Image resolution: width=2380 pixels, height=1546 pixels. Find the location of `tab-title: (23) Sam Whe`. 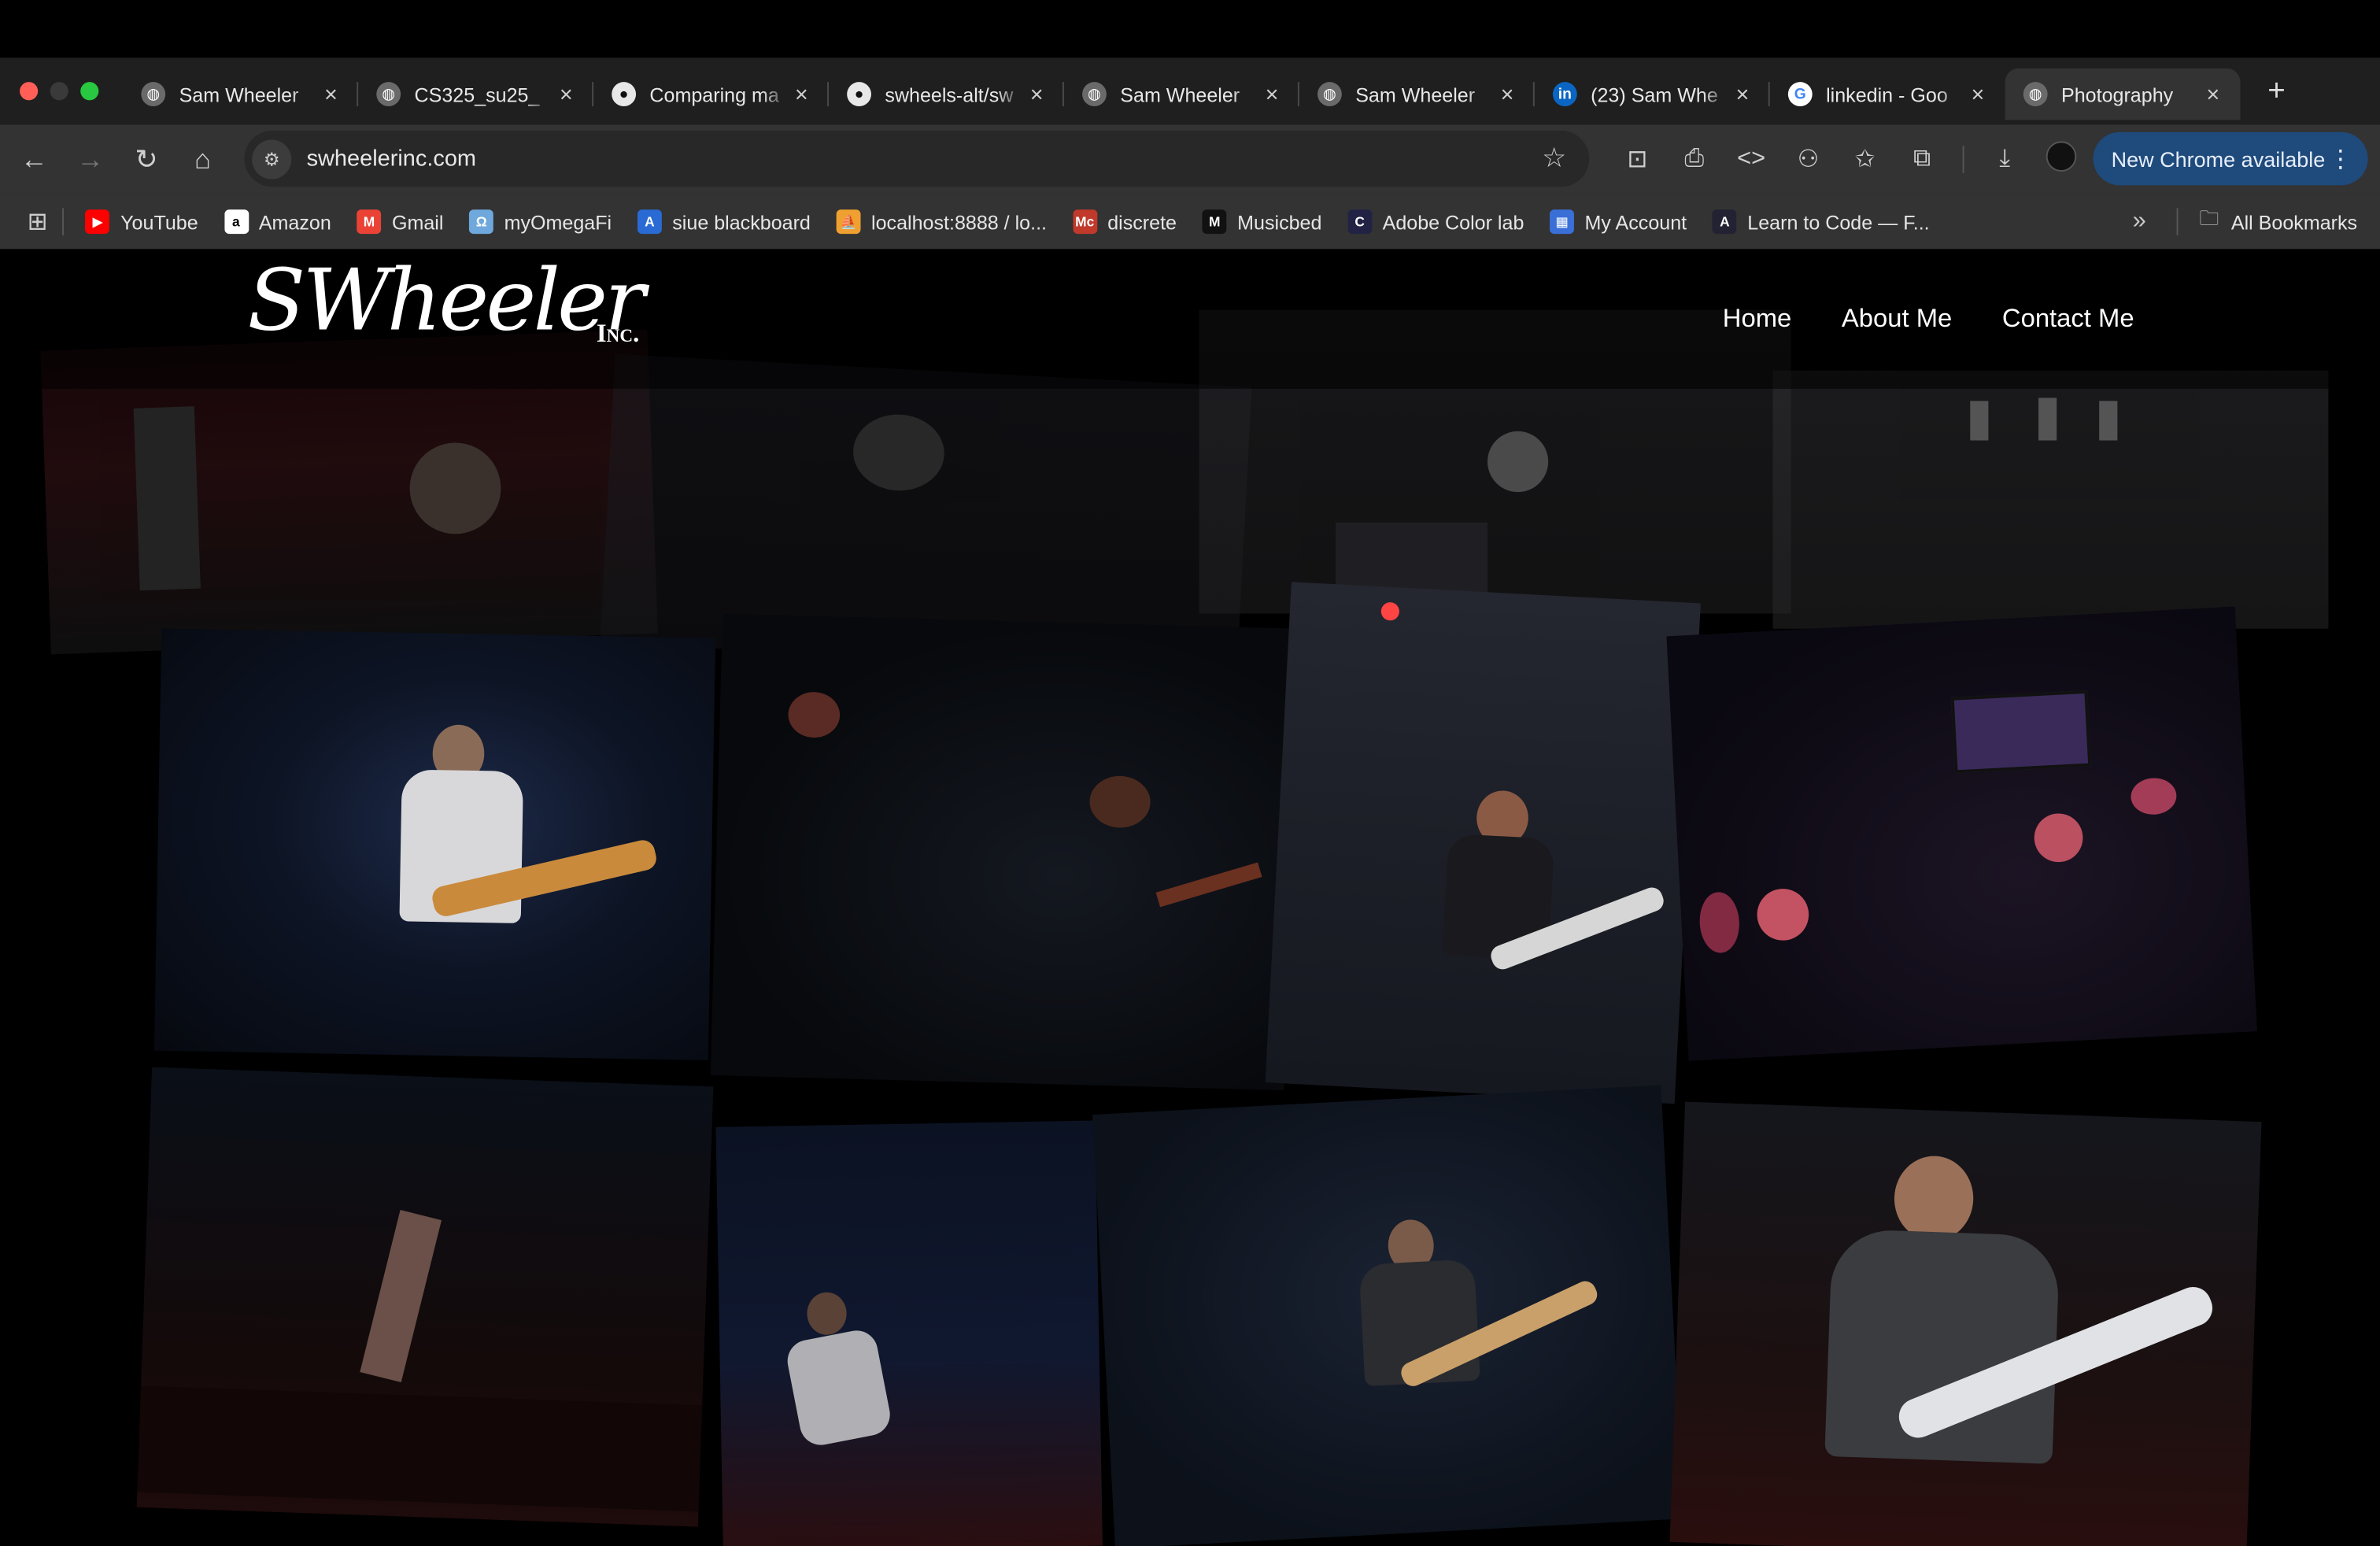

tab-title: (23) Sam Whe is located at coordinates (1654, 95).